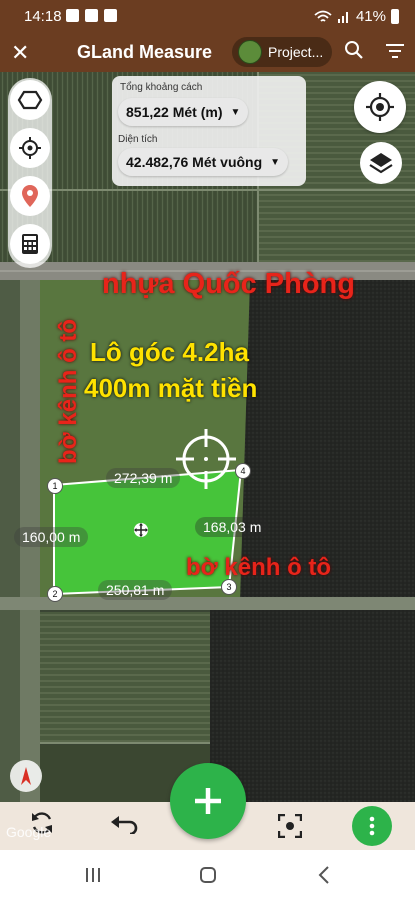 This screenshot has height=900, width=415. Describe the element at coordinates (206, 459) in the screenshot. I see `crosshair-icon` at that location.